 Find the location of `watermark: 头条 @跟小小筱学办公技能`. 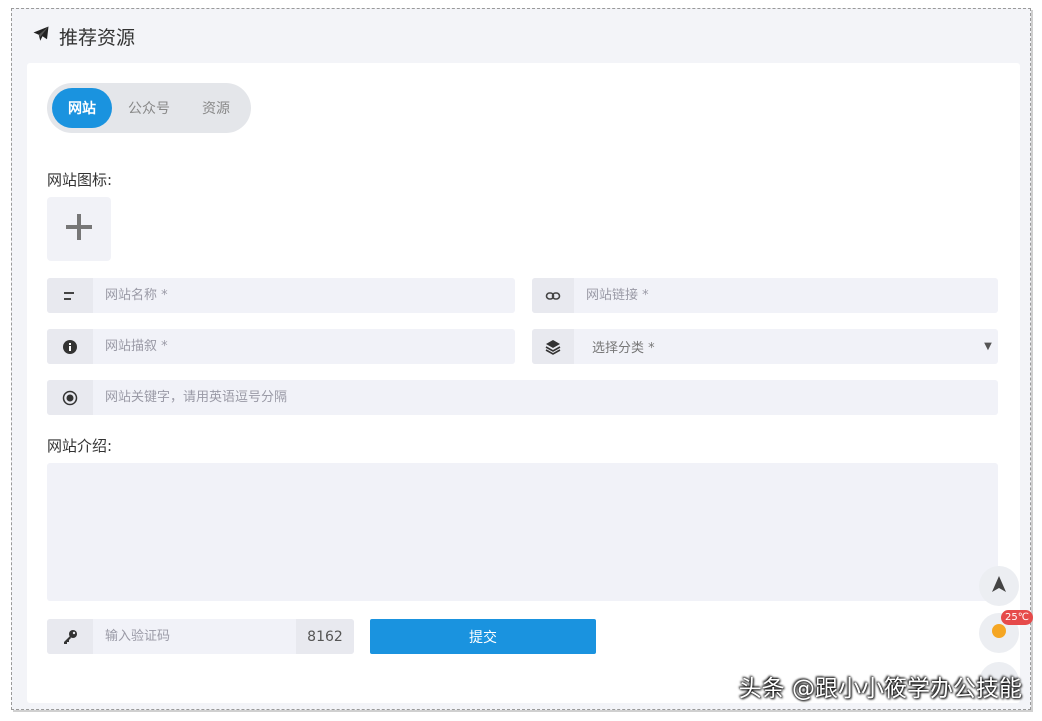

watermark: 头条 @跟小小筱学办公技能 is located at coordinates (880, 689).